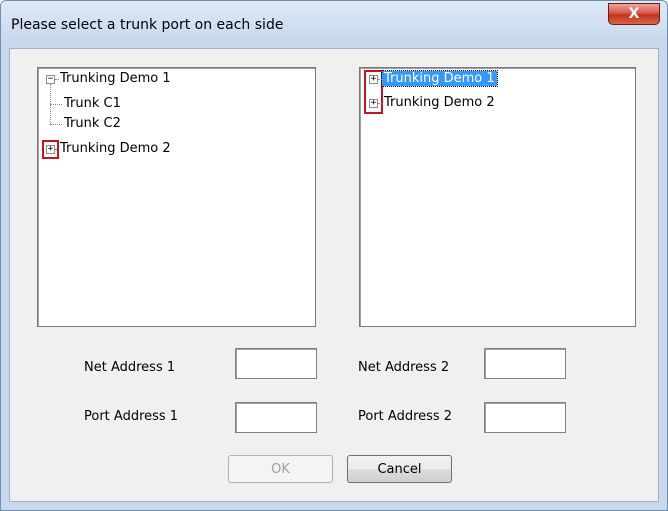 The width and height of the screenshot is (668, 511). I want to click on selected-node-label: Trunking Demo 1, so click(439, 78).